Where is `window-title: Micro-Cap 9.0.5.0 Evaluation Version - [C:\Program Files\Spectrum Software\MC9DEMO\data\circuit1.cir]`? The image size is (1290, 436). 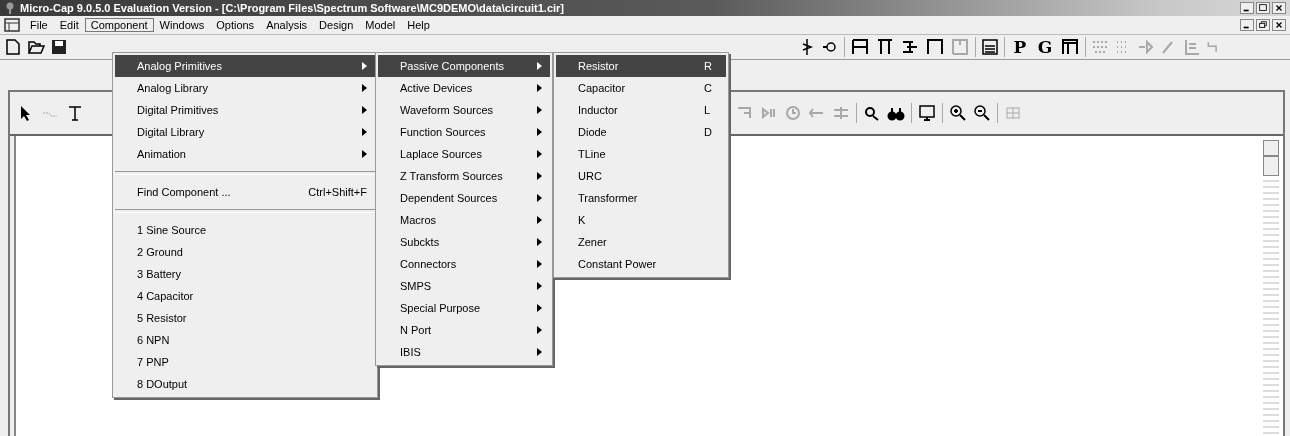 window-title: Micro-Cap 9.0.5.0 Evaluation Version - [C:\Program Files\Spectrum Software\MC9DEMO\data\circuit1.cir] is located at coordinates (292, 8).